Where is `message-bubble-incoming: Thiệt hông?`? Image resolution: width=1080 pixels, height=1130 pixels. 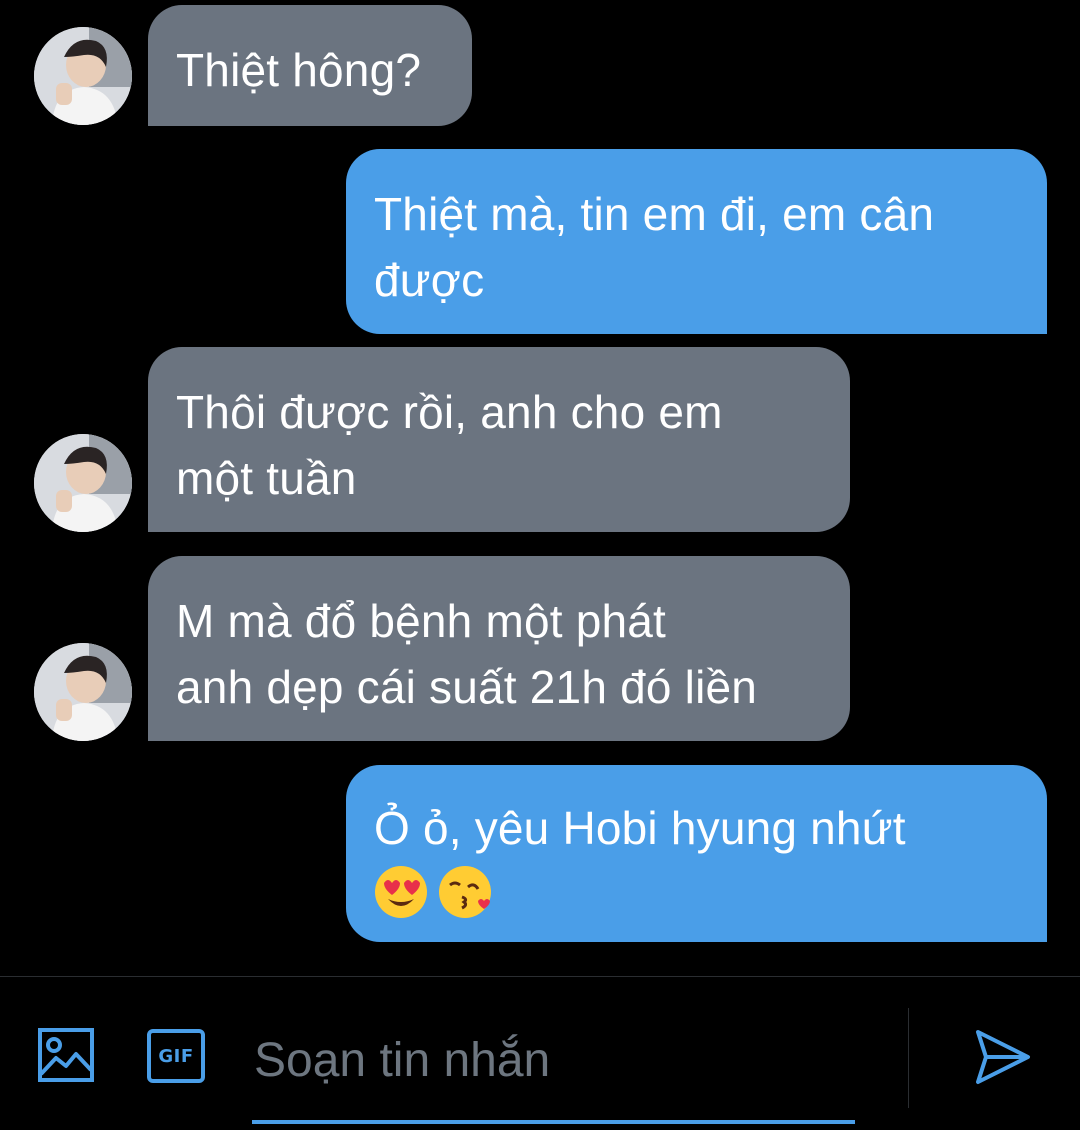
message-bubble-incoming: Thiệt hông? is located at coordinates (310, 65).